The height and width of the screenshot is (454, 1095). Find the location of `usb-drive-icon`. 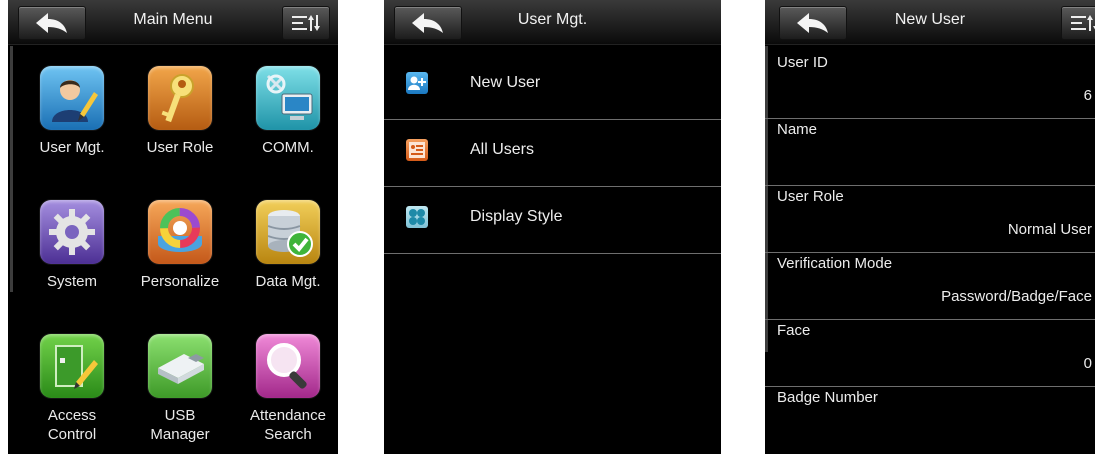

usb-drive-icon is located at coordinates (180, 366).